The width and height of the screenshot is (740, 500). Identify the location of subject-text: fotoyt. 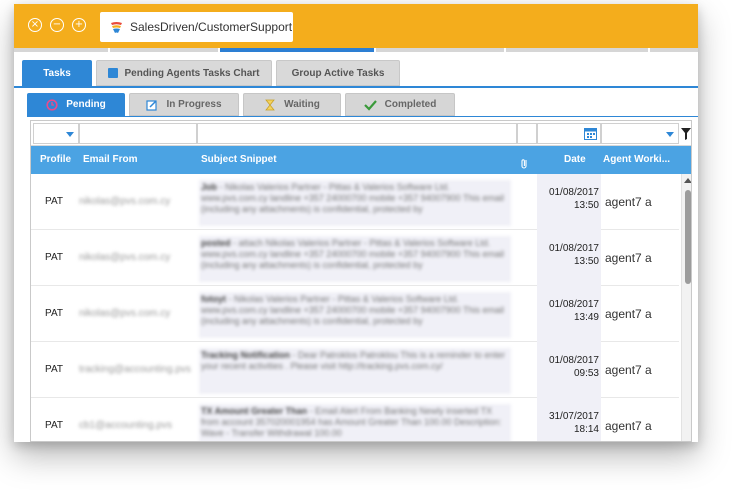
(213, 299).